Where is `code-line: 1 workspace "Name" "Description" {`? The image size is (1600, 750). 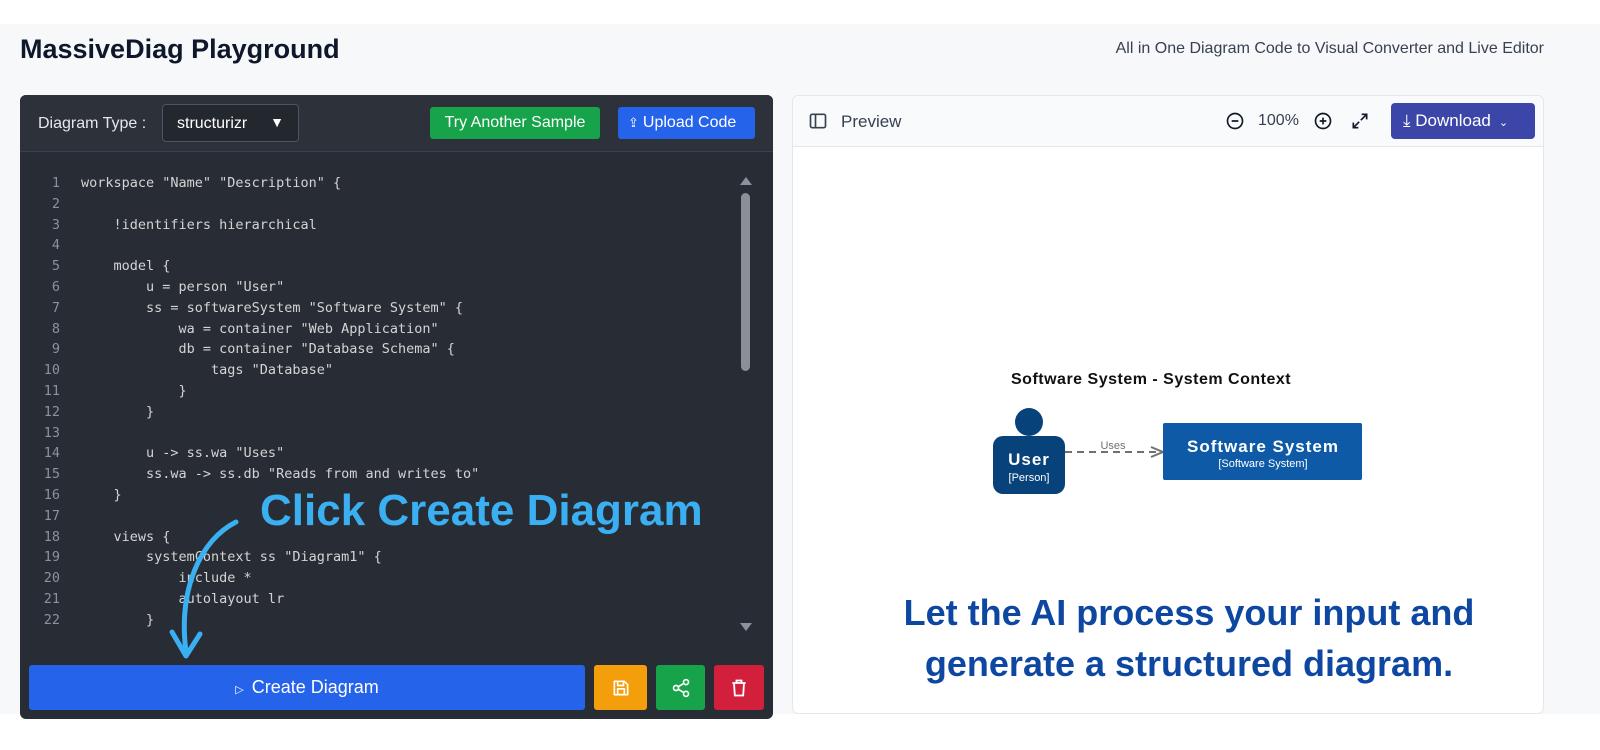
code-line: 1 workspace "Name" "Description" { is located at coordinates (380, 185).